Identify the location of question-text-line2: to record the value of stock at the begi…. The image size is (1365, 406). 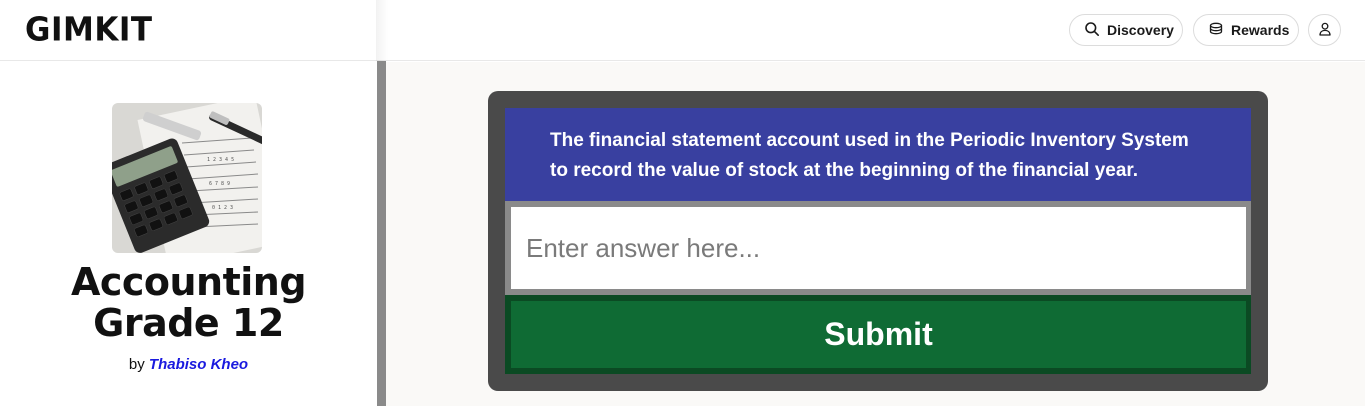
(844, 170).